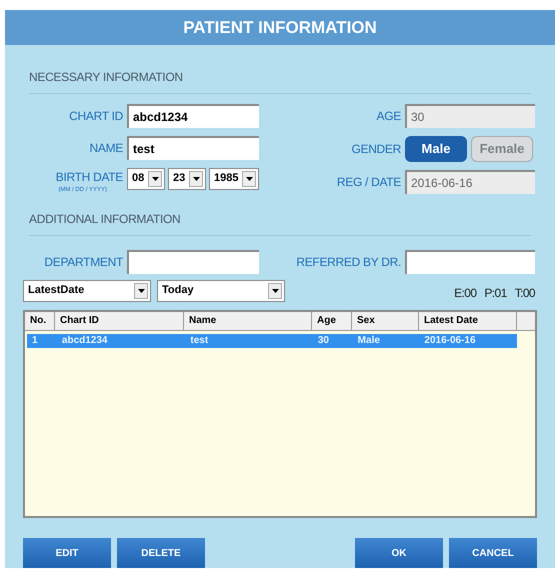 This screenshot has width=555, height=578. What do you see at coordinates (368, 182) in the screenshot?
I see `field-label: REG / DATE` at bounding box center [368, 182].